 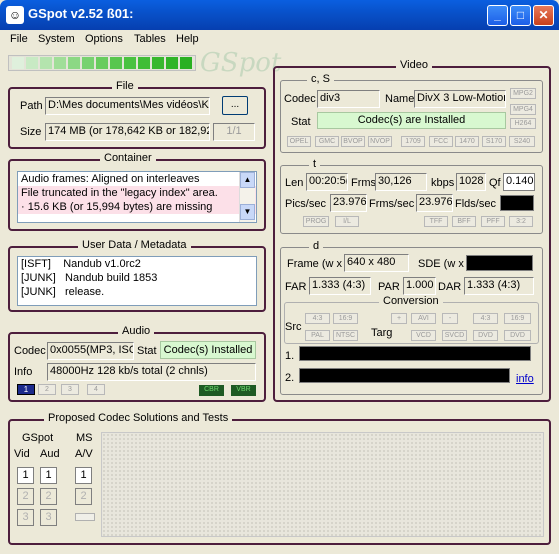 What do you see at coordinates (50, 454) in the screenshot?
I see `aud-label: Aud` at bounding box center [50, 454].